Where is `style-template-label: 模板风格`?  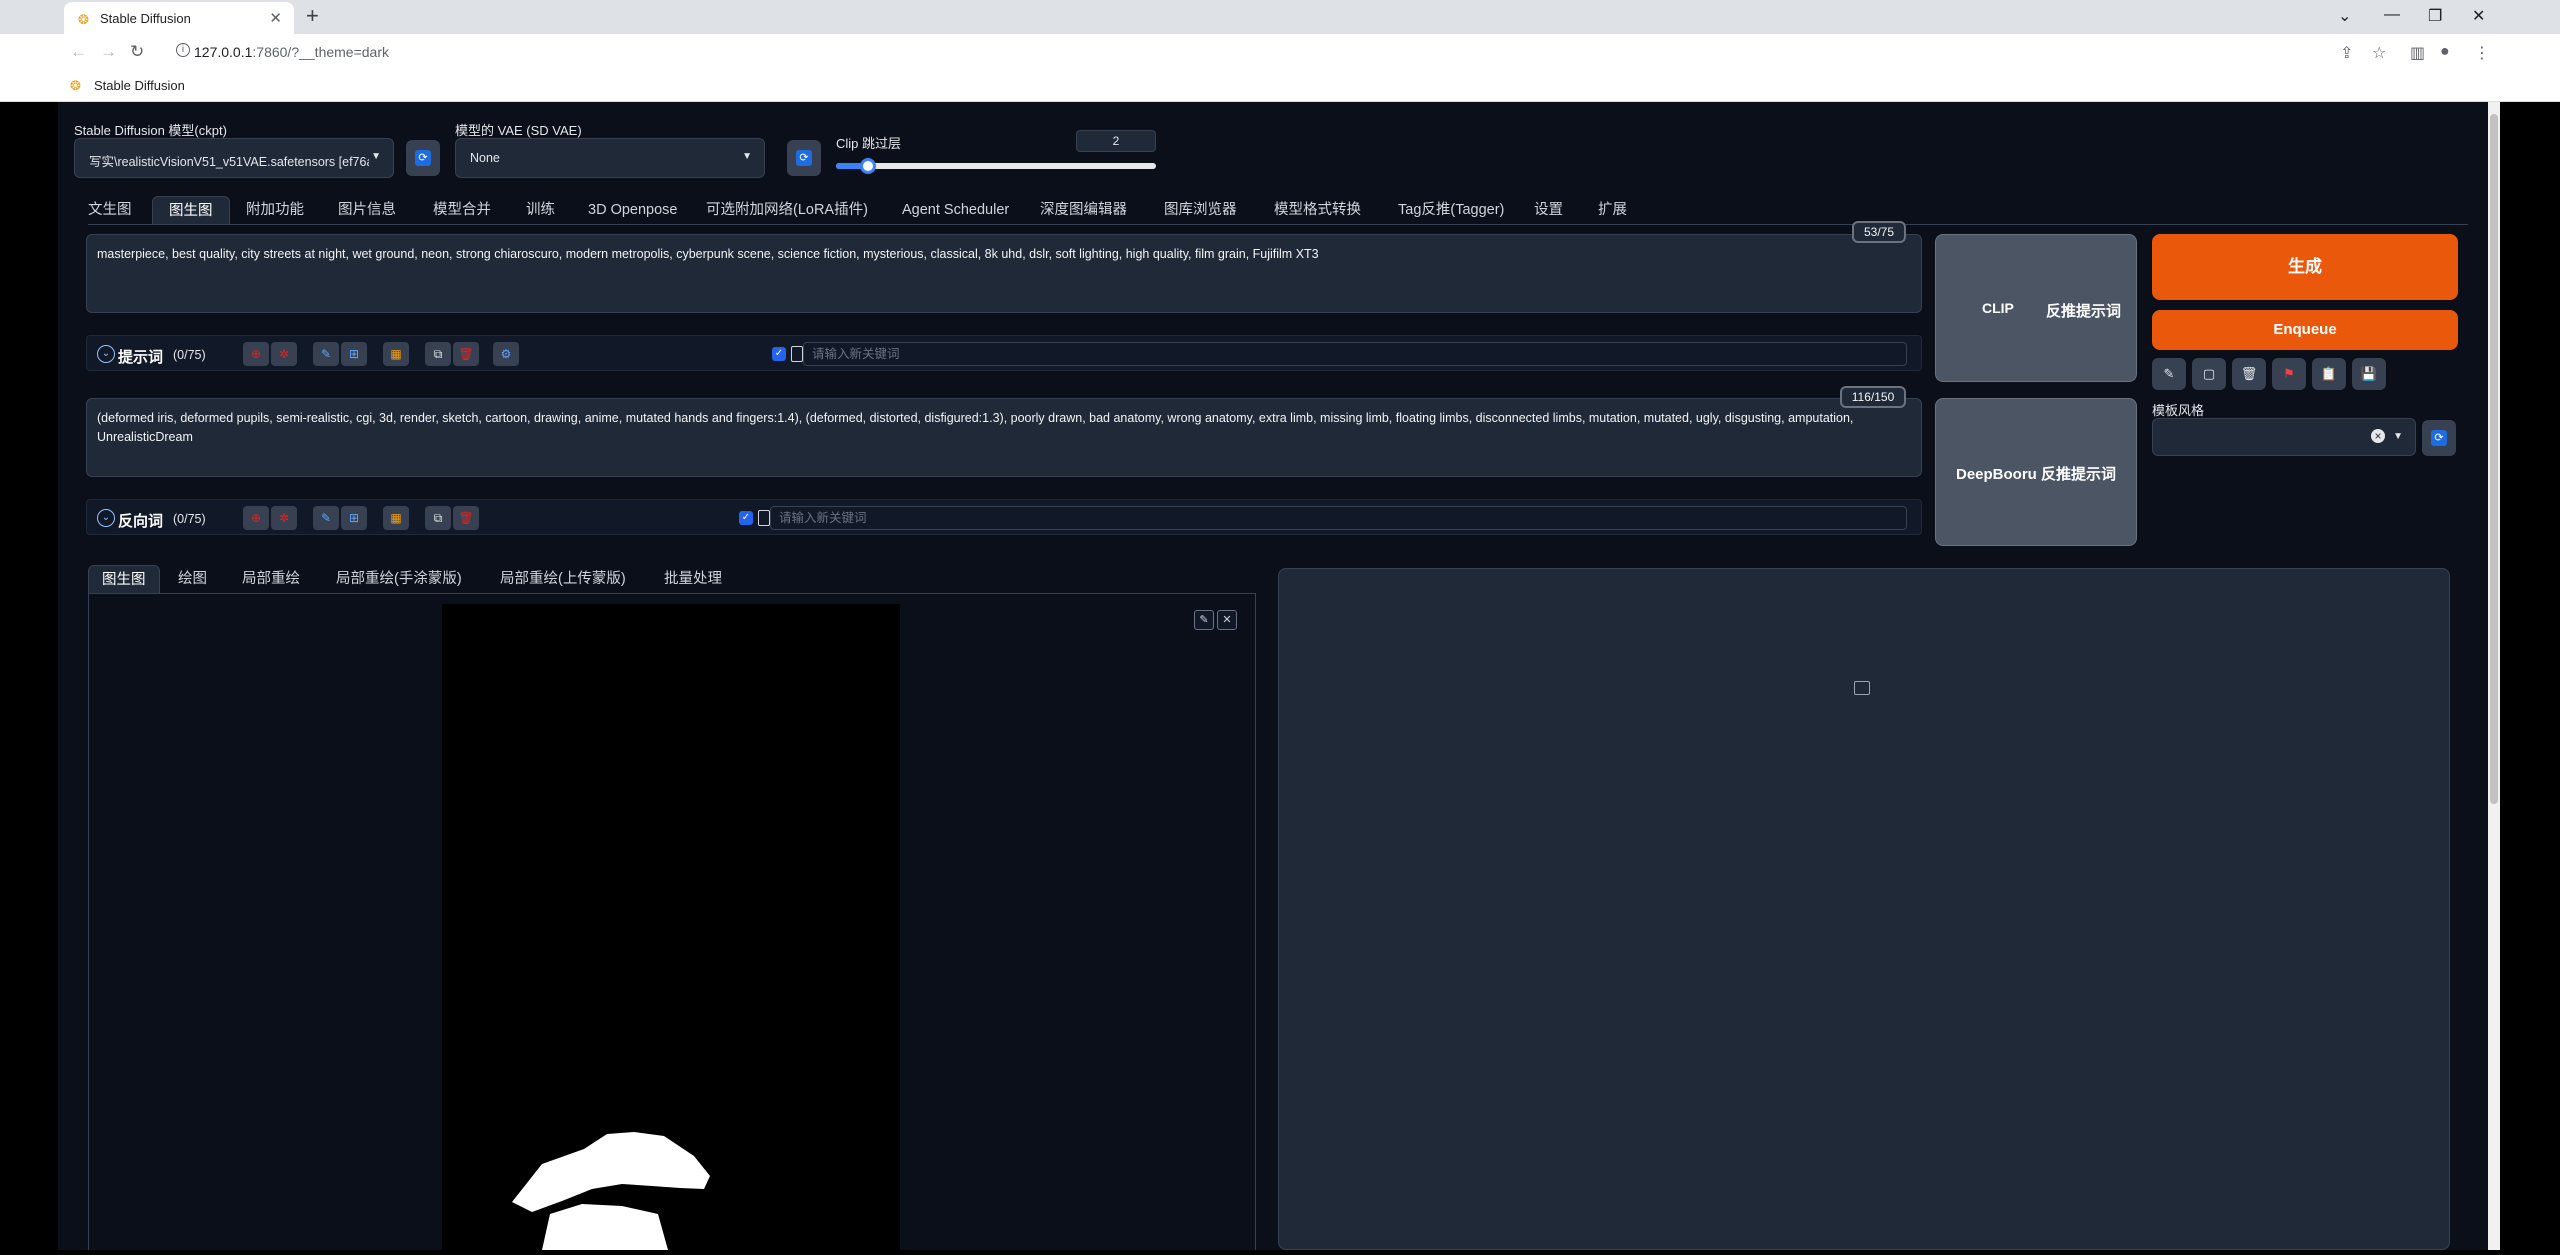 style-template-label: 模板风格 is located at coordinates (2178, 410).